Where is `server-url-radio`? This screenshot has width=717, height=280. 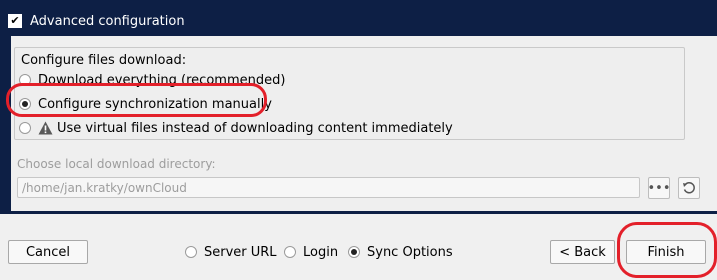 server-url-radio is located at coordinates (191, 252).